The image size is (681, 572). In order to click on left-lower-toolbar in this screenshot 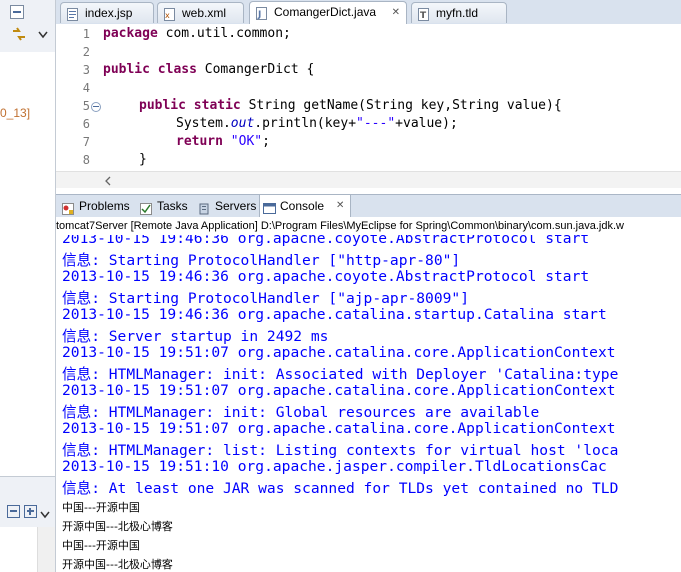, I will do `click(27, 501)`.